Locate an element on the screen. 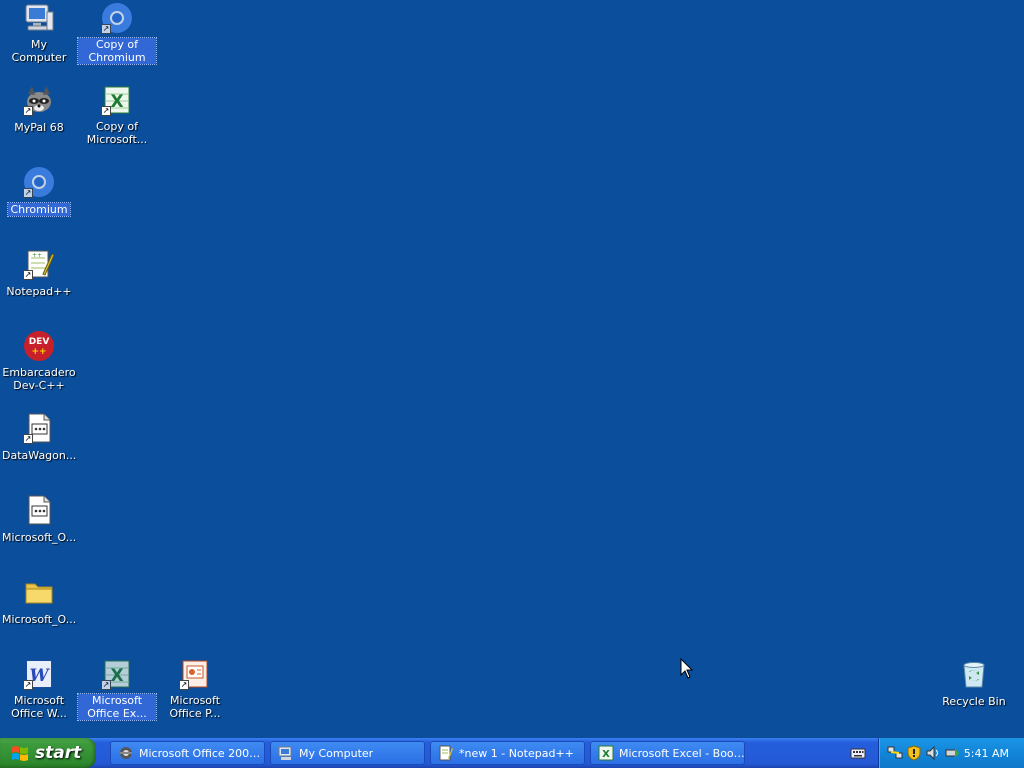 The width and height of the screenshot is (1024, 768). task-notepadpp: *new 1 - Notepad++ is located at coordinates (507, 753).